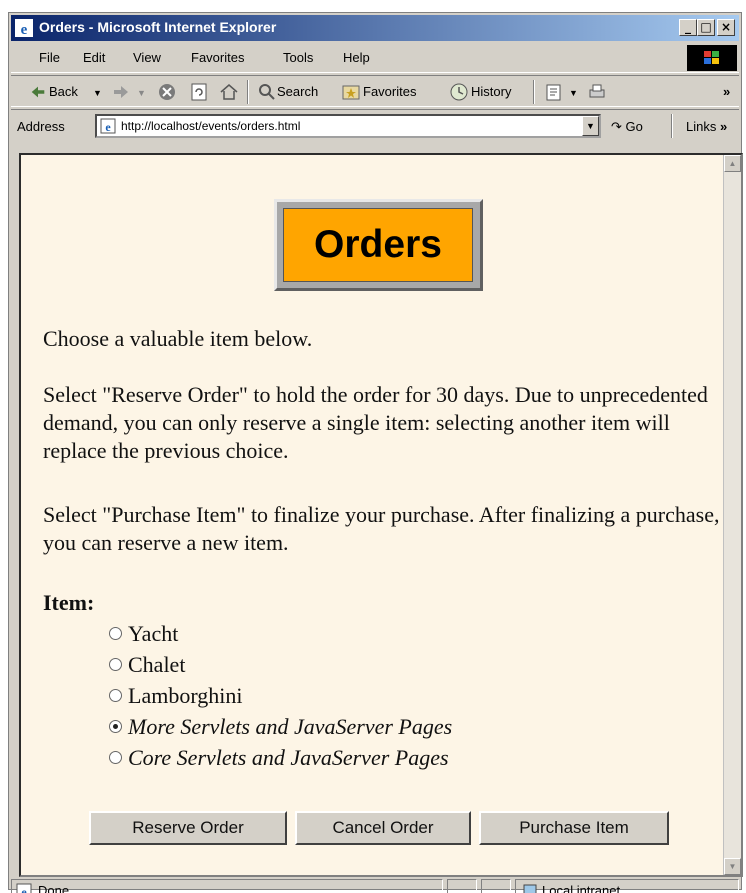 The width and height of the screenshot is (746, 893). Describe the element at coordinates (63, 91) in the screenshot. I see `back-button: Back` at that location.